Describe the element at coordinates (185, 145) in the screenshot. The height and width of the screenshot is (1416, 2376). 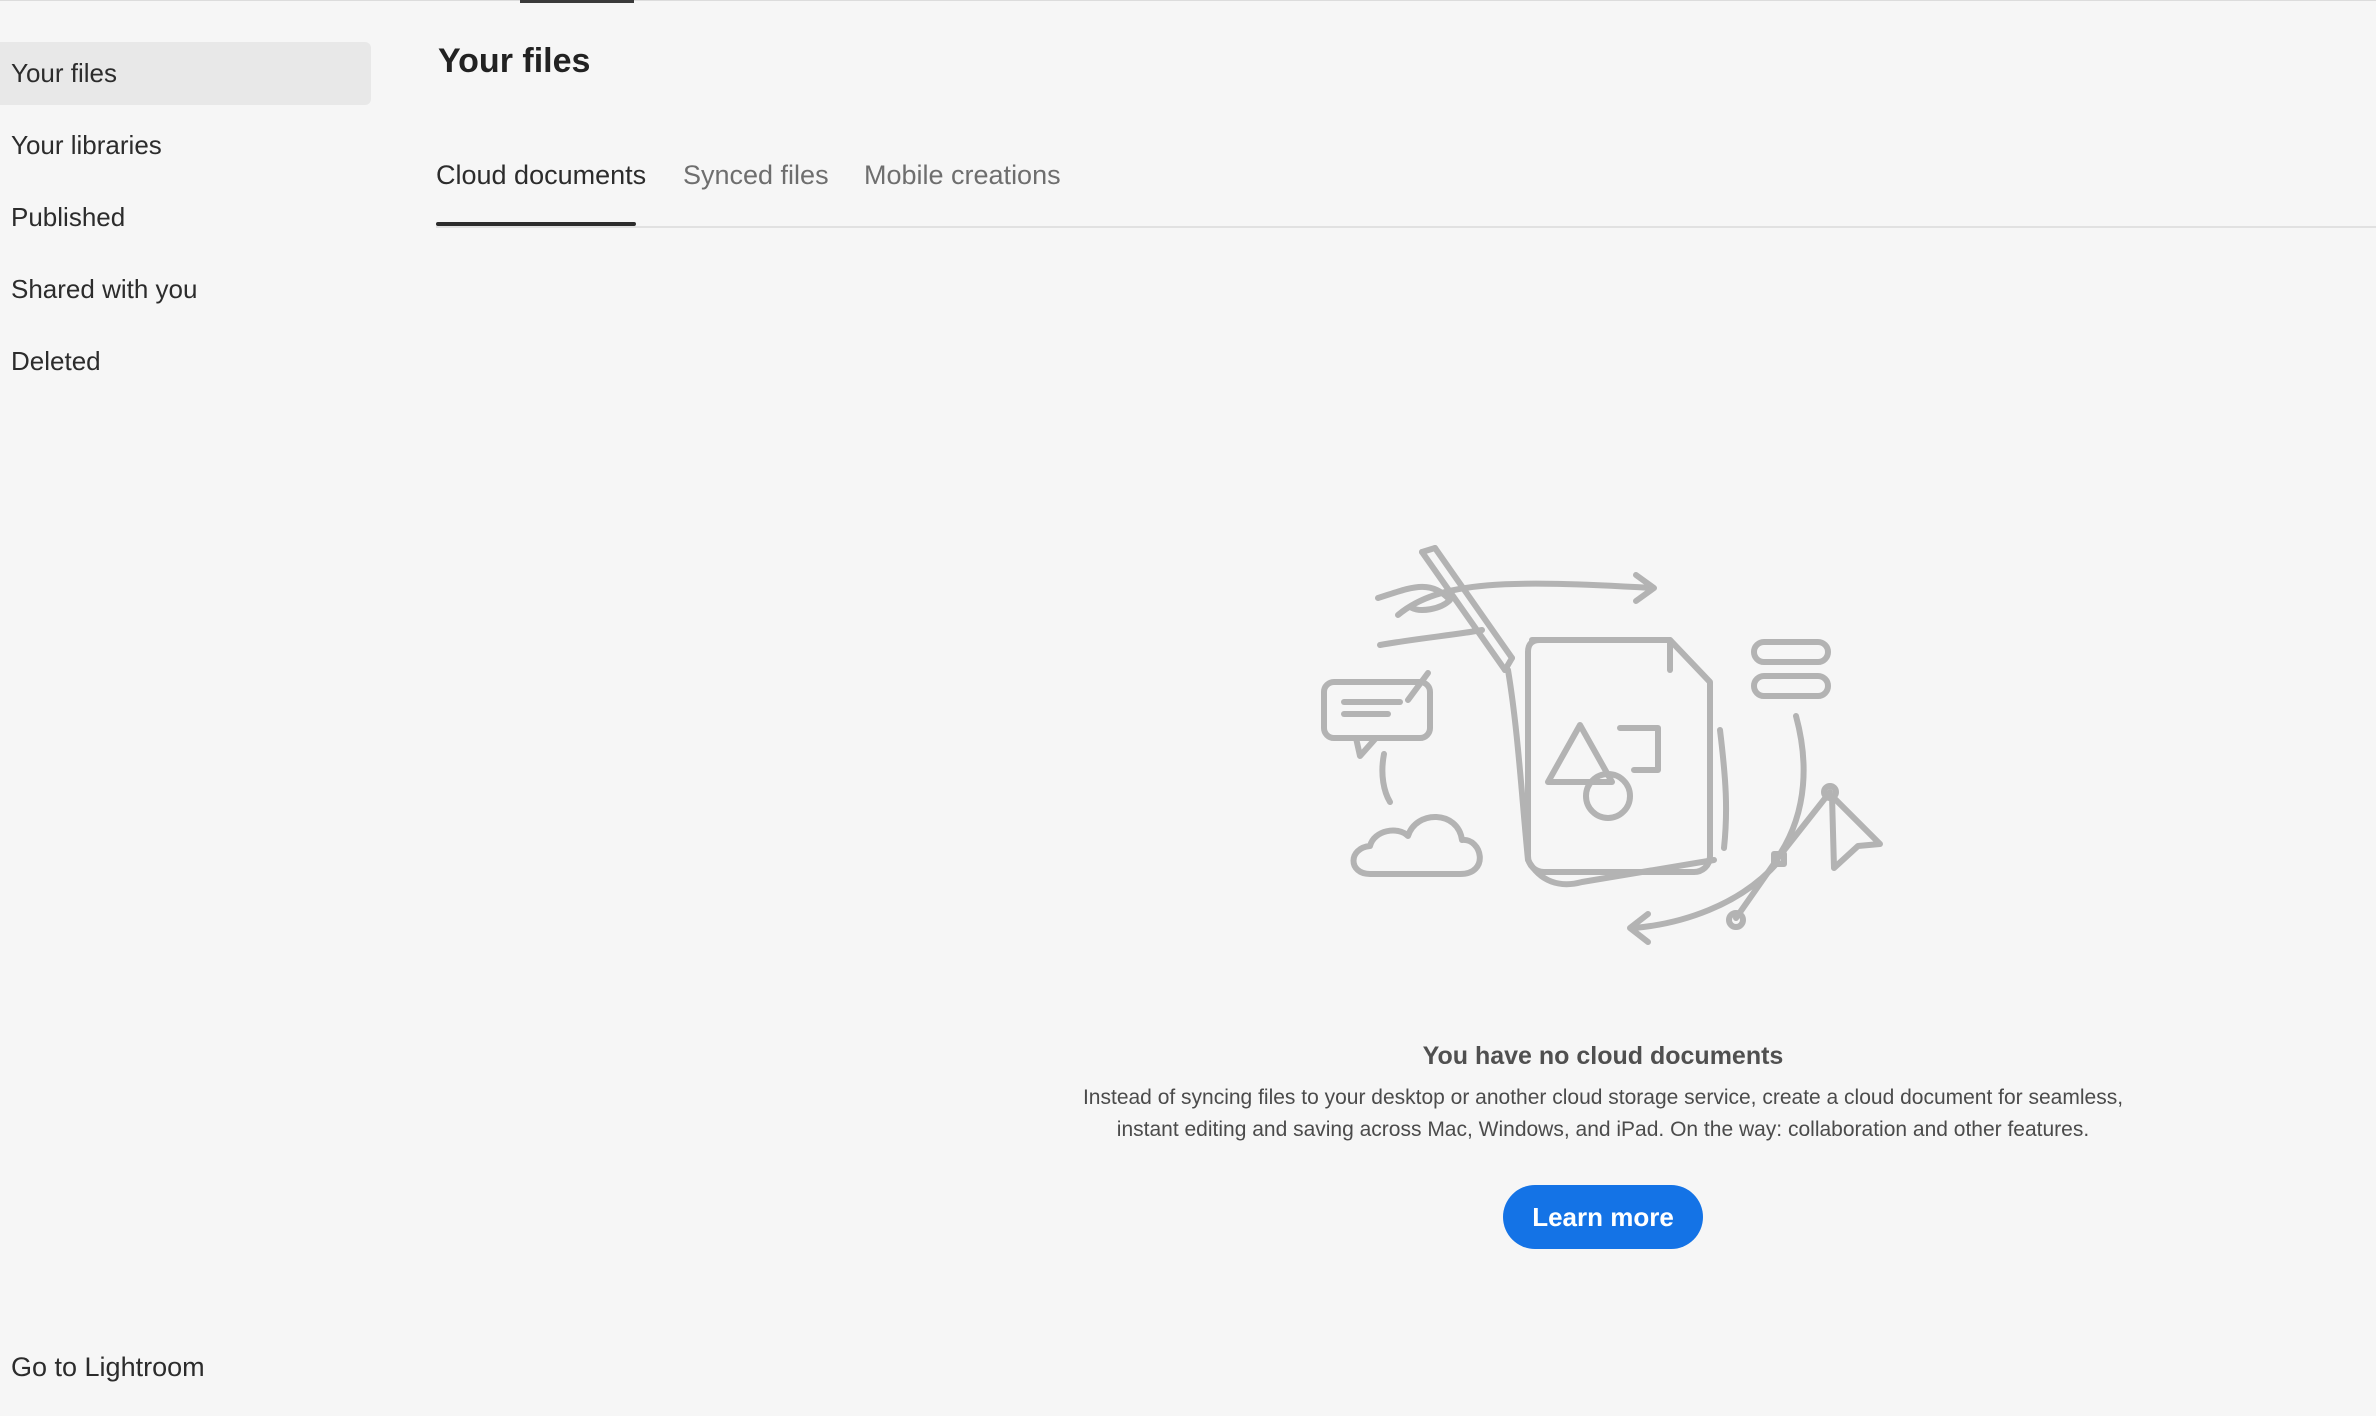
I see `sidebar-item-your-libraries: Your libraries` at that location.